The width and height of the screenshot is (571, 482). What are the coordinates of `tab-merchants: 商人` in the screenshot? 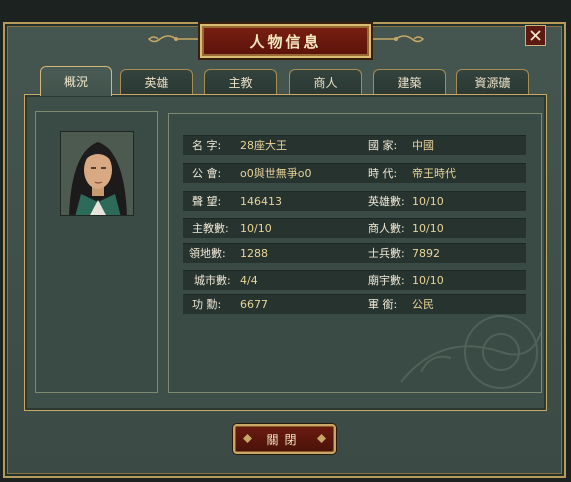 It's located at (325, 81).